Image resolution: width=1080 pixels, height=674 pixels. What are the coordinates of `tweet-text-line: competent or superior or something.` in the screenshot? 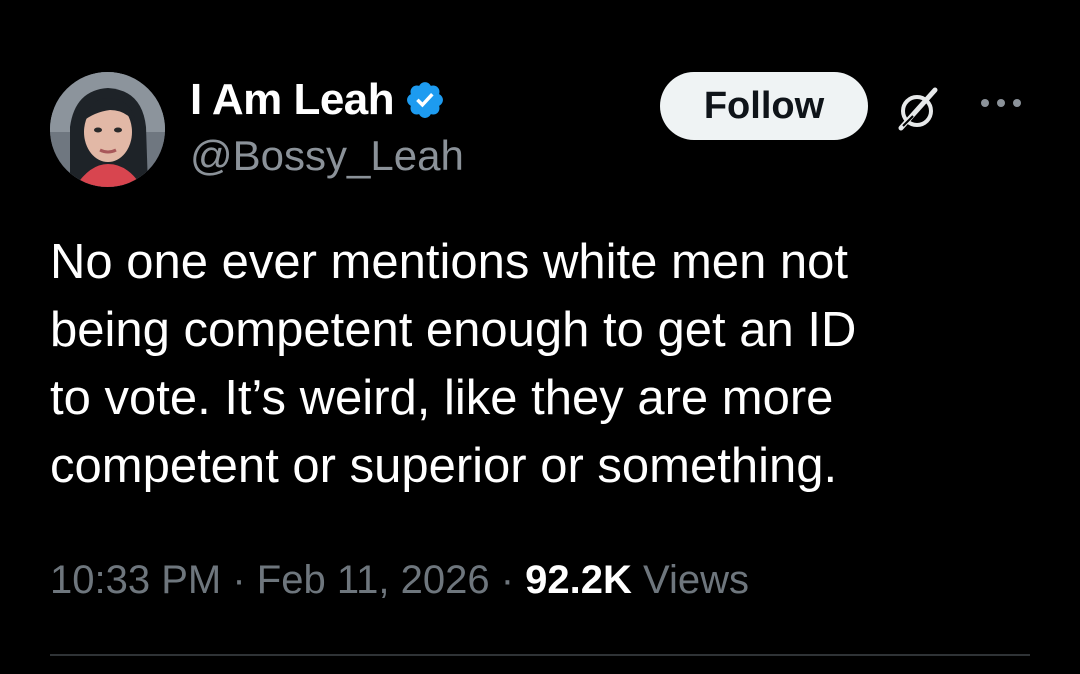 It's located at (444, 466).